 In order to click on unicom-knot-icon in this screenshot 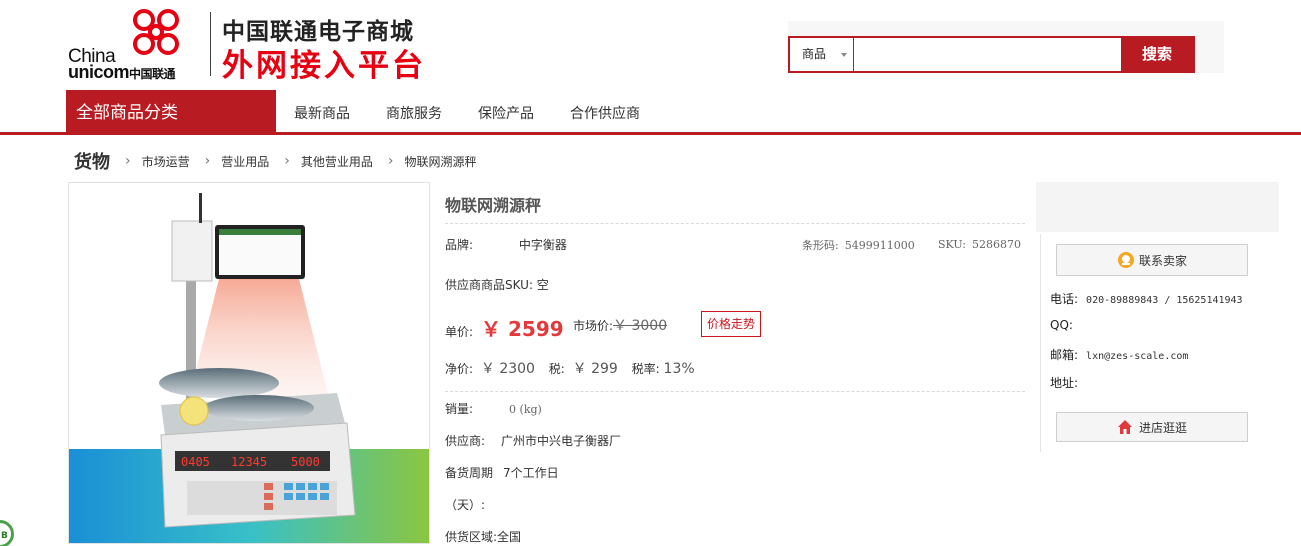, I will do `click(156, 32)`.